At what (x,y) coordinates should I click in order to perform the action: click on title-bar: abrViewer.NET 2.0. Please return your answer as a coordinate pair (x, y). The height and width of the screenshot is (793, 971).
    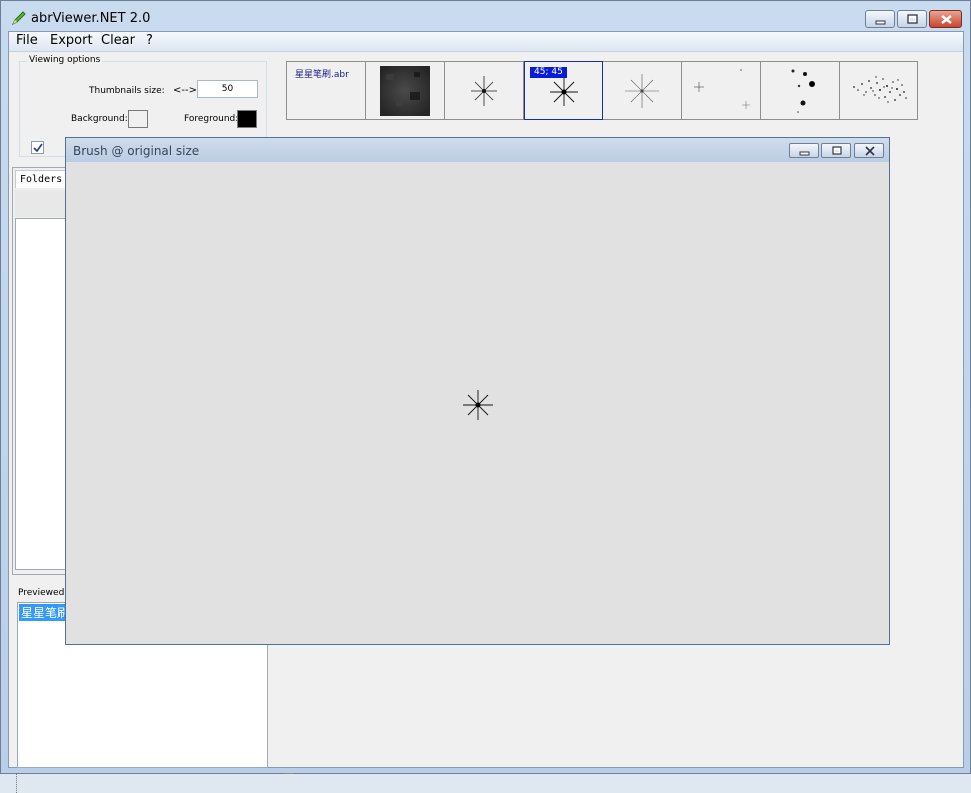
    Looking at the image, I should click on (485, 16).